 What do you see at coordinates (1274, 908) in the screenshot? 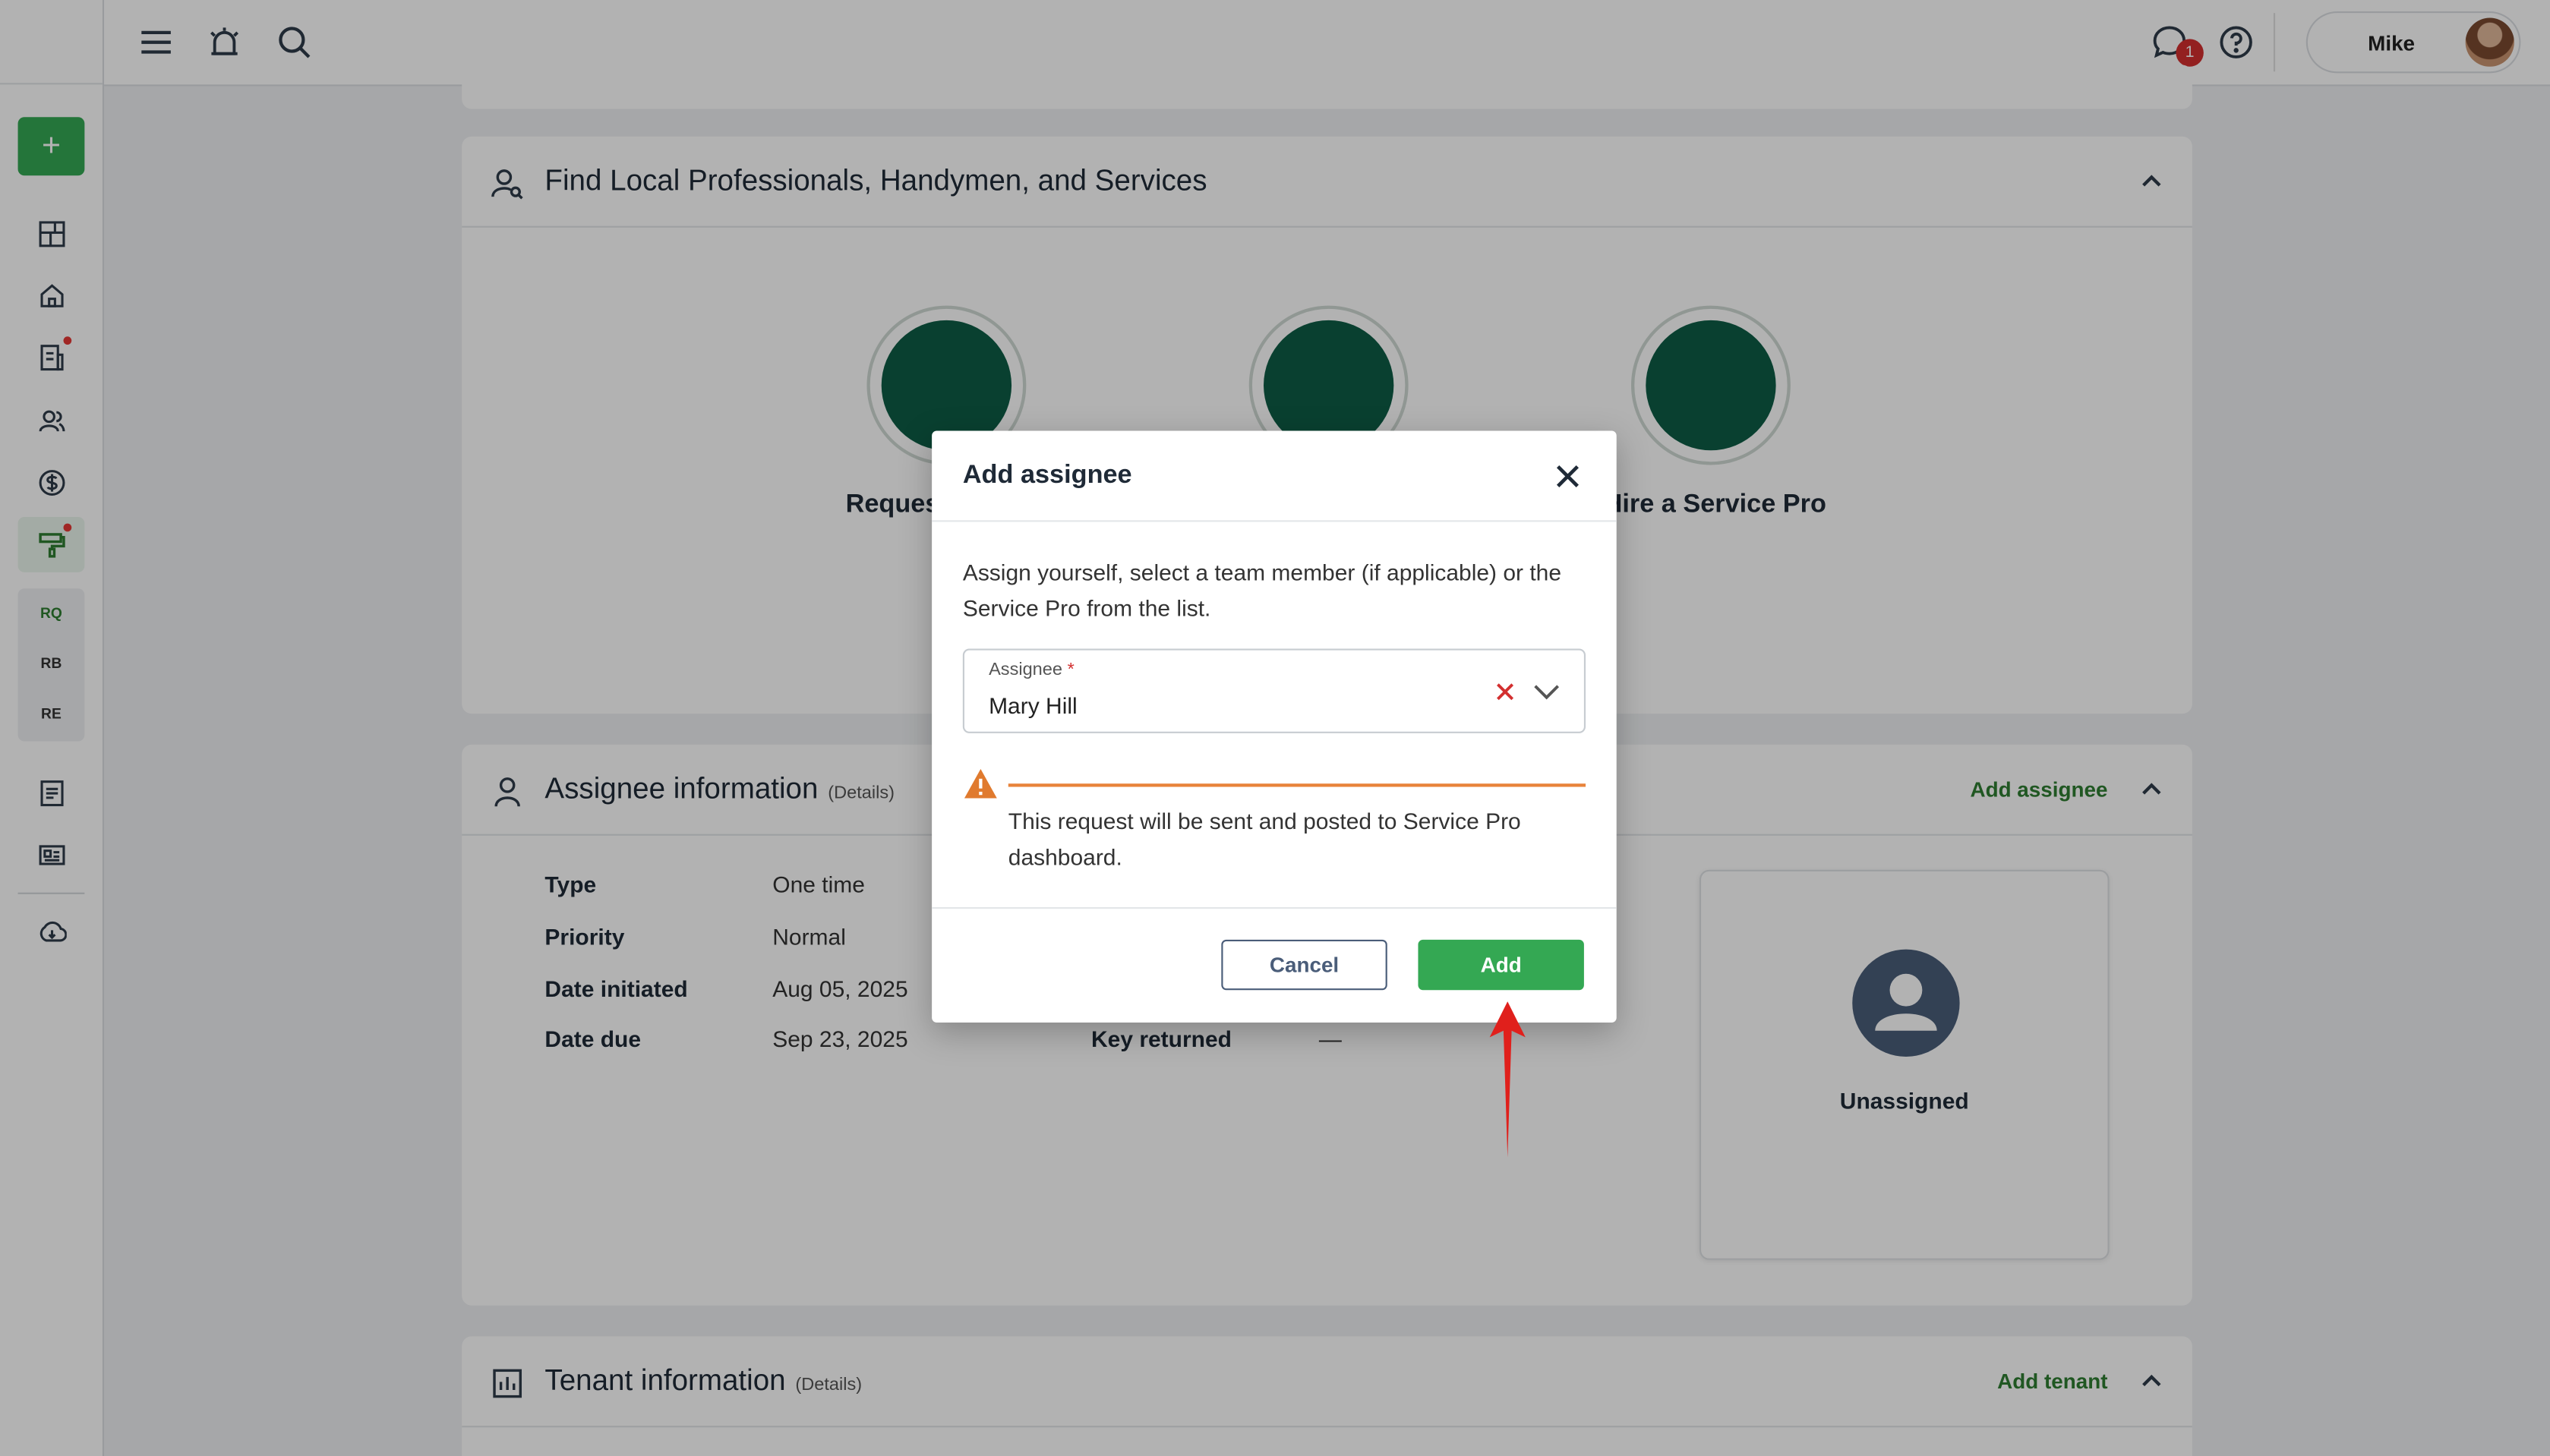
I see `dialog-footer-divider` at bounding box center [1274, 908].